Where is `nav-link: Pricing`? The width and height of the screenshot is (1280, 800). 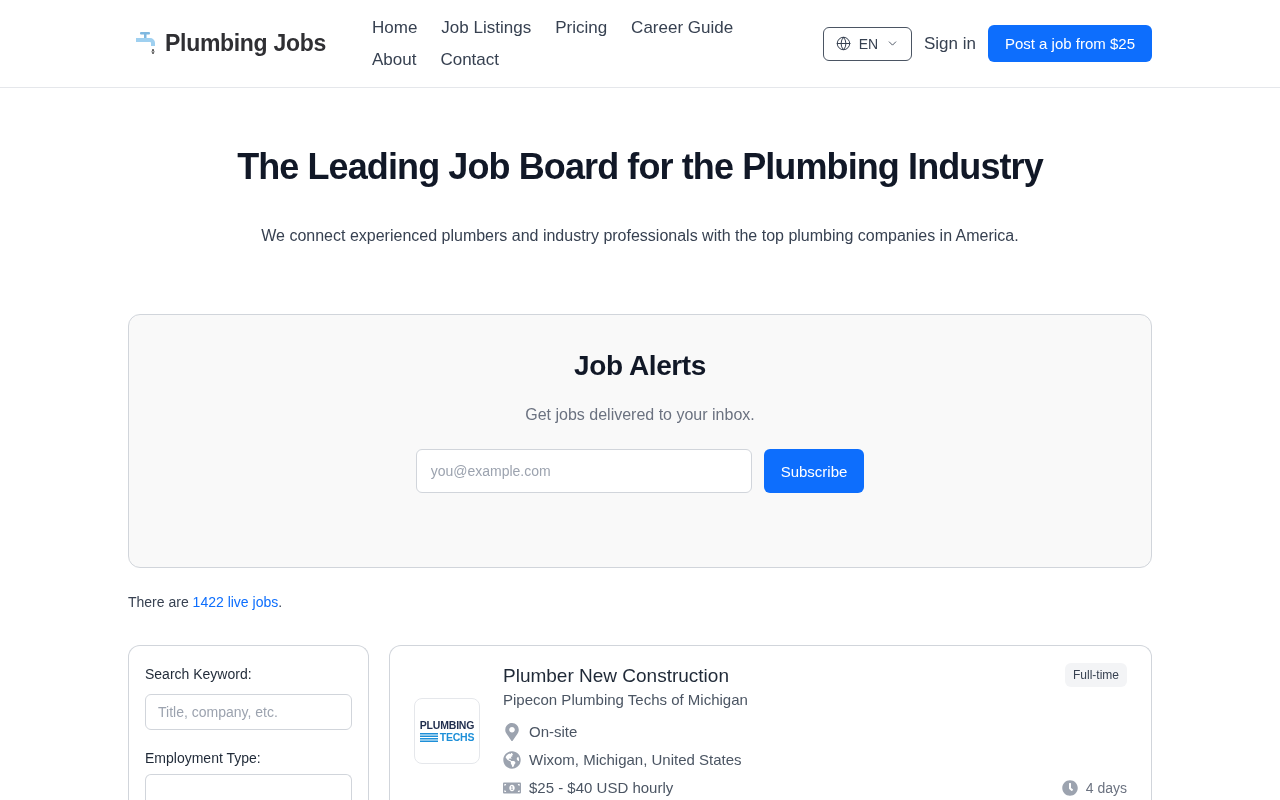 nav-link: Pricing is located at coordinates (581, 27).